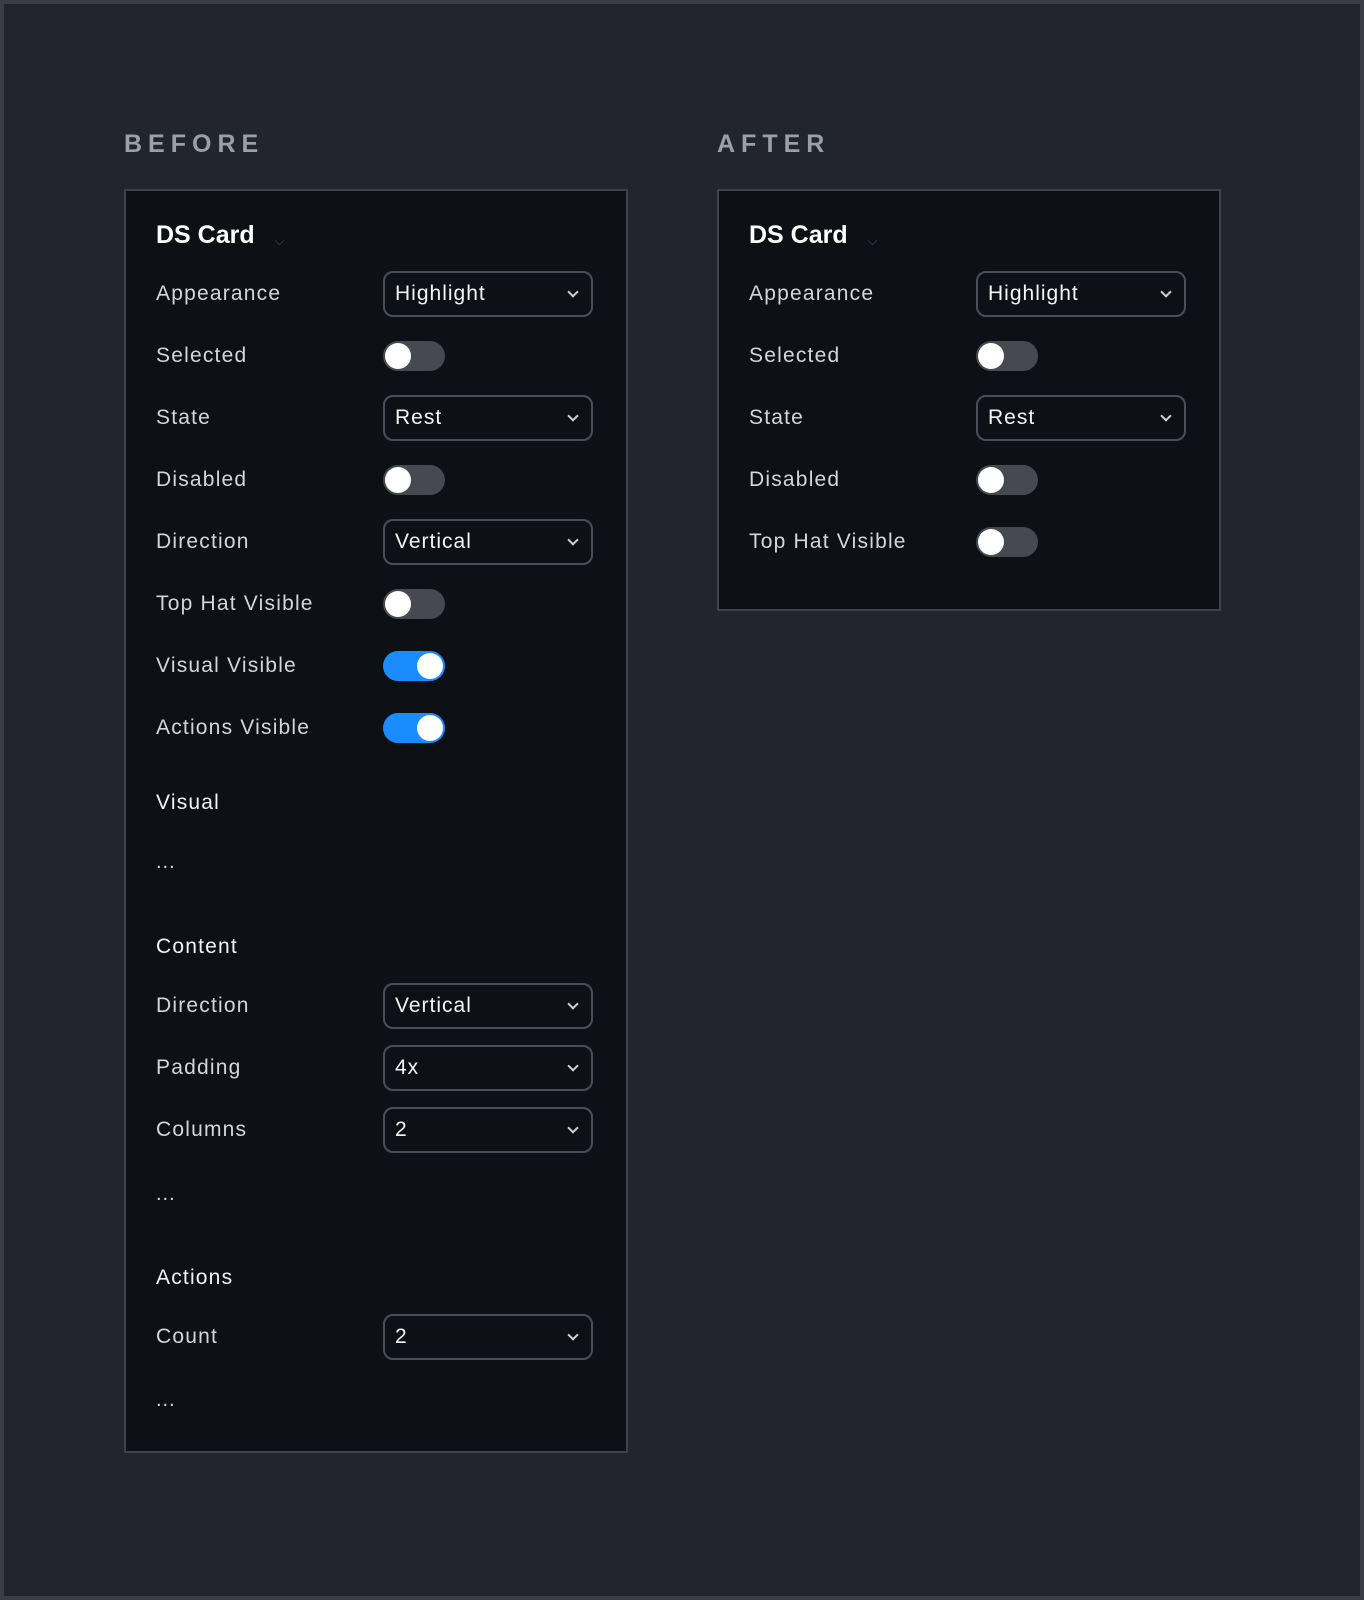 The width and height of the screenshot is (1364, 1600). I want to click on actions-visible-toggle, so click(414, 728).